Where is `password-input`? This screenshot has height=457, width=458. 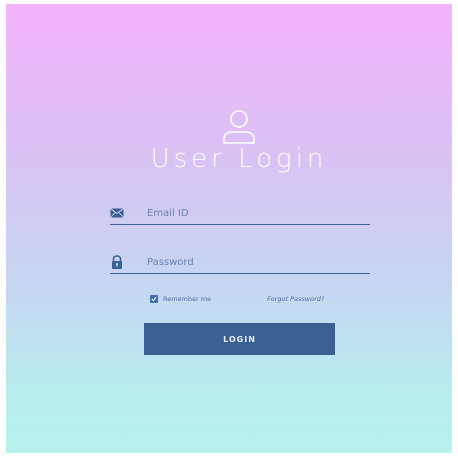
password-input is located at coordinates (254, 262).